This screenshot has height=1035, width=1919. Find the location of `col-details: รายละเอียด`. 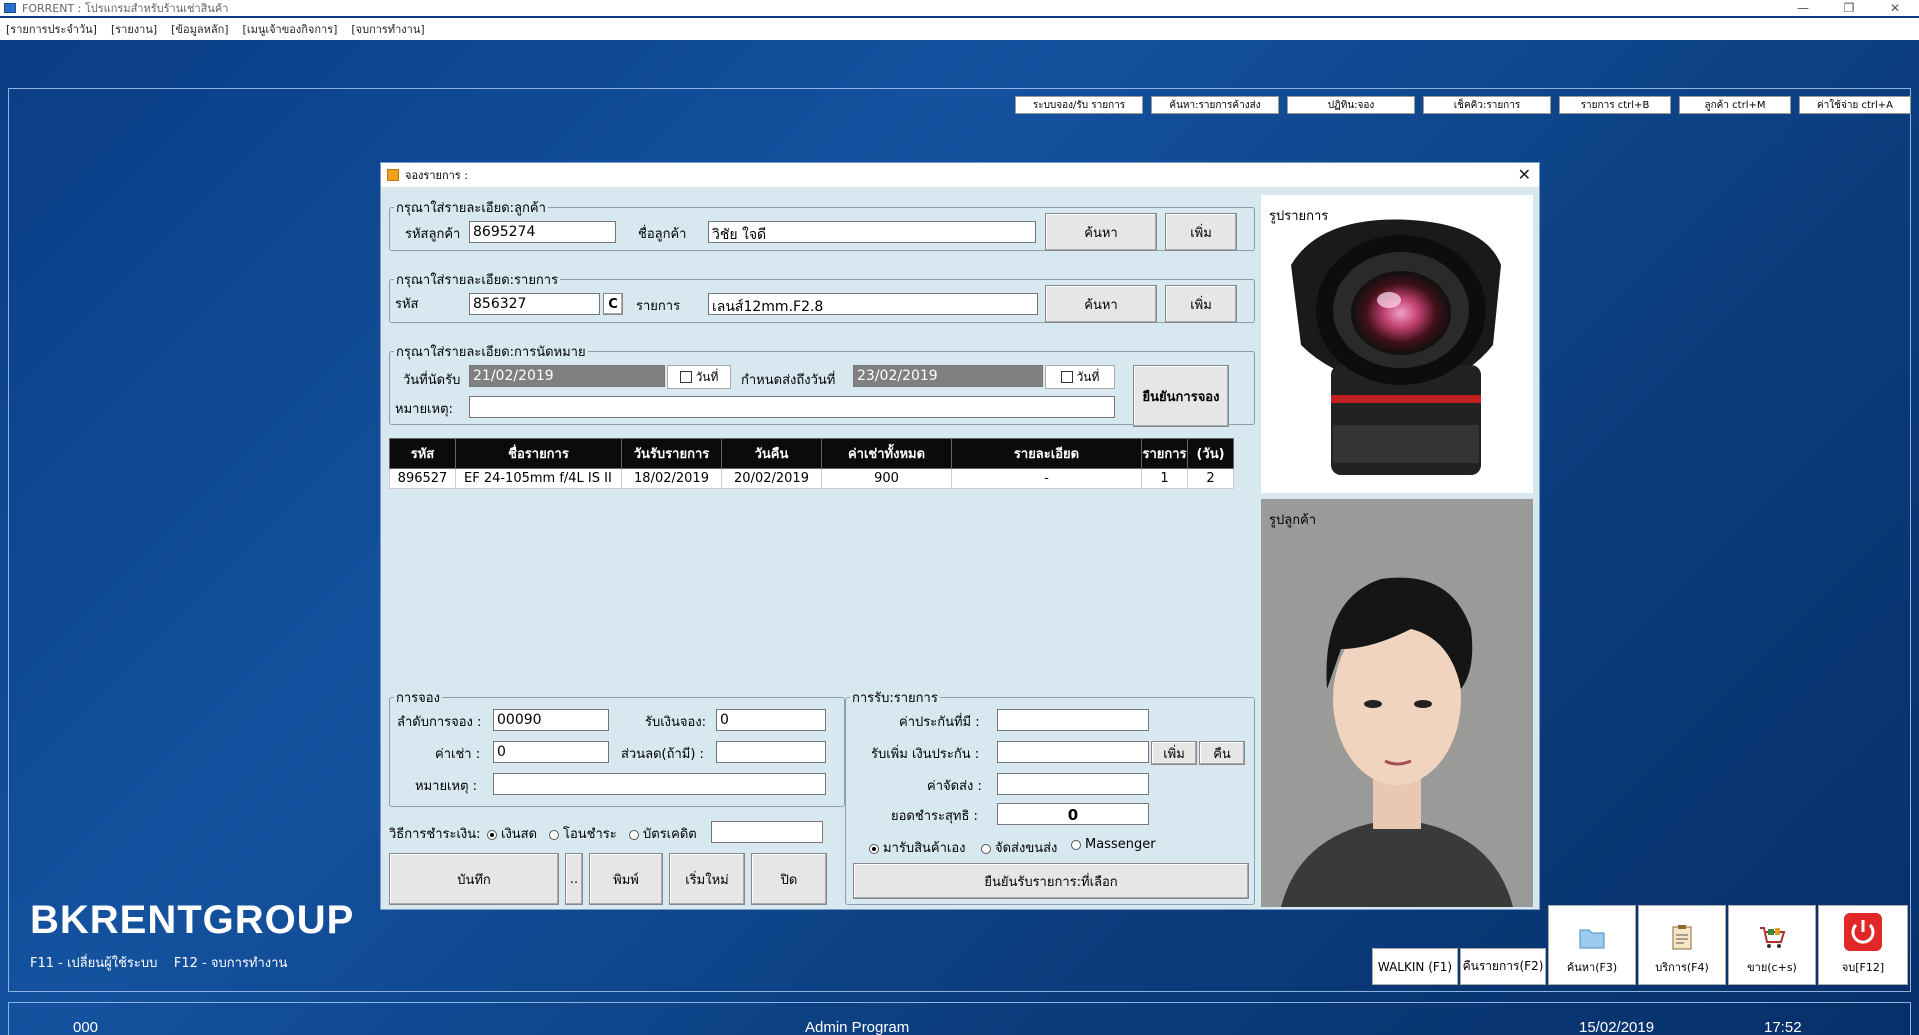

col-details: รายละเอียด is located at coordinates (1046, 453).